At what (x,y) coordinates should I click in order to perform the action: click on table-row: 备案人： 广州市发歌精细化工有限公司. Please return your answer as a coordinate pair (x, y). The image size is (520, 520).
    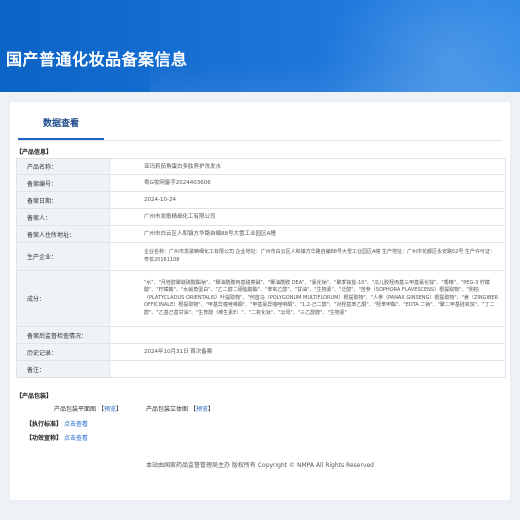
    Looking at the image, I should click on (261, 217).